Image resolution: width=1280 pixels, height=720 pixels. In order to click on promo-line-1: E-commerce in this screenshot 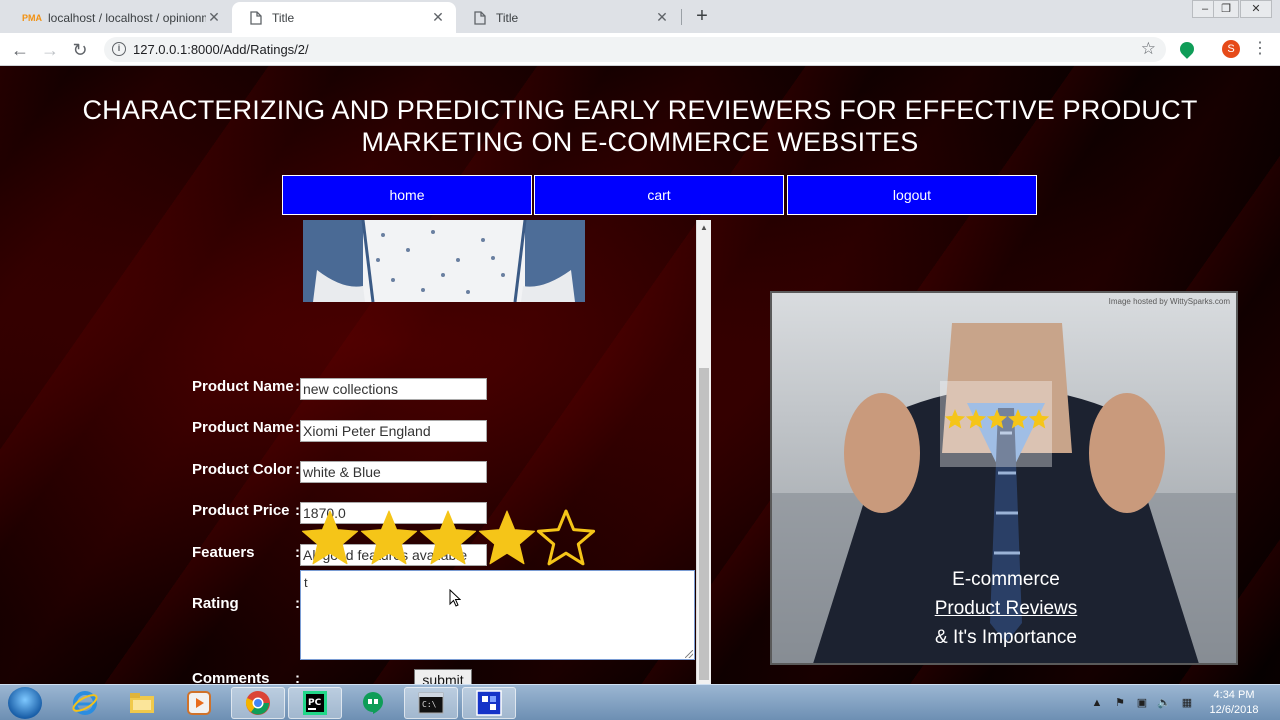, I will do `click(1006, 579)`.